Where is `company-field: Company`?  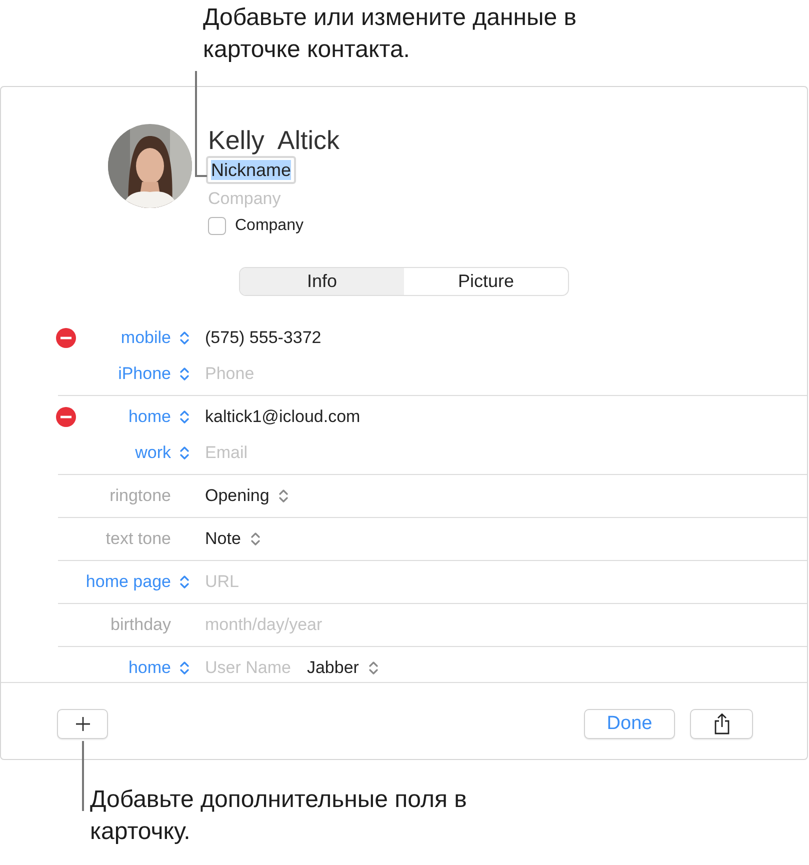
company-field: Company is located at coordinates (244, 199).